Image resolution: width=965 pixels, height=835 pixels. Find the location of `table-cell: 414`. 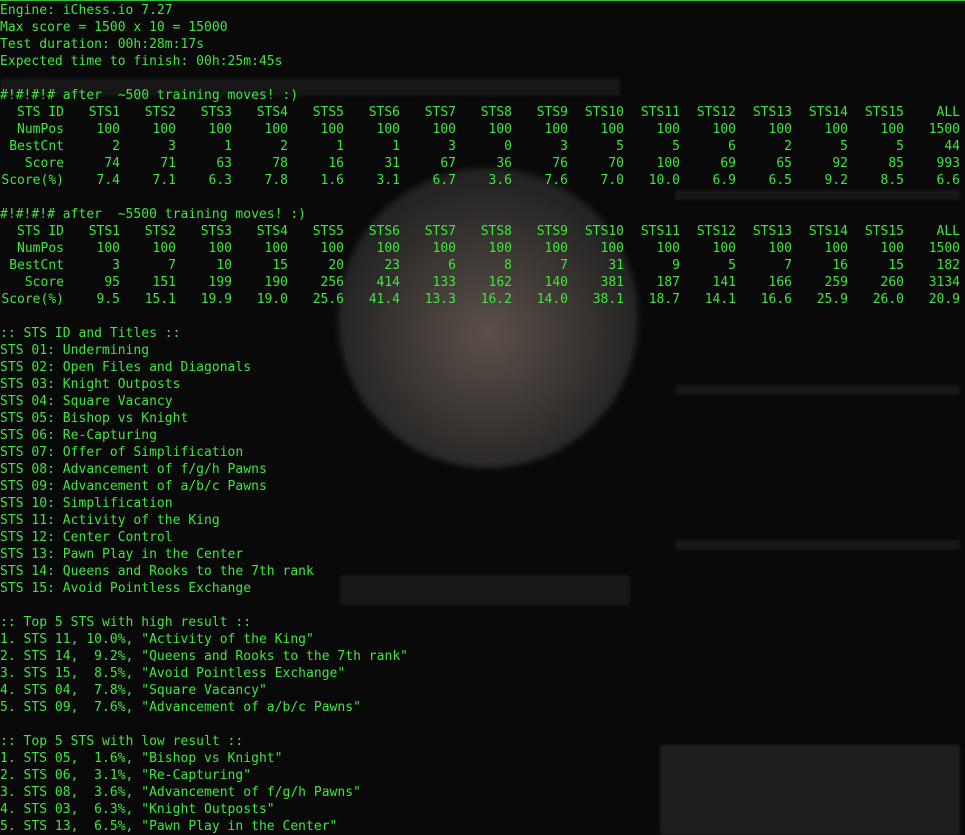

table-cell: 414 is located at coordinates (388, 282).